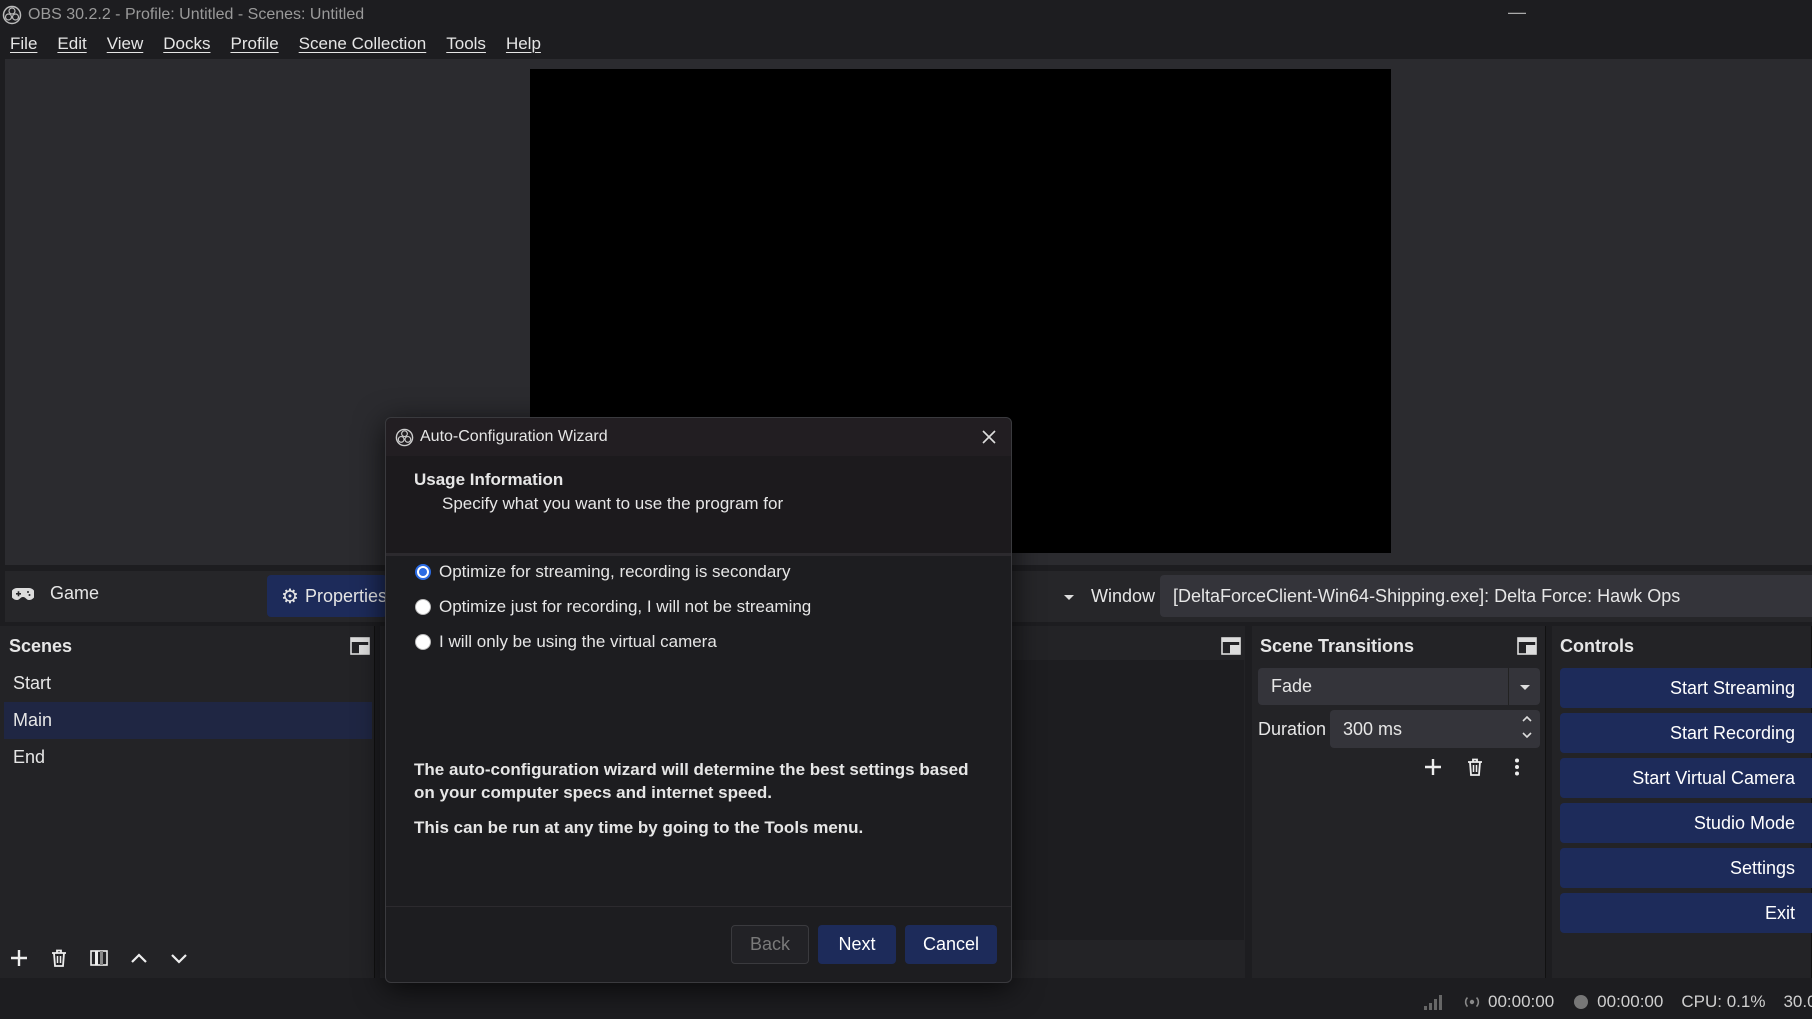 This screenshot has height=1019, width=1812. I want to click on remove-scene-button, so click(59, 958).